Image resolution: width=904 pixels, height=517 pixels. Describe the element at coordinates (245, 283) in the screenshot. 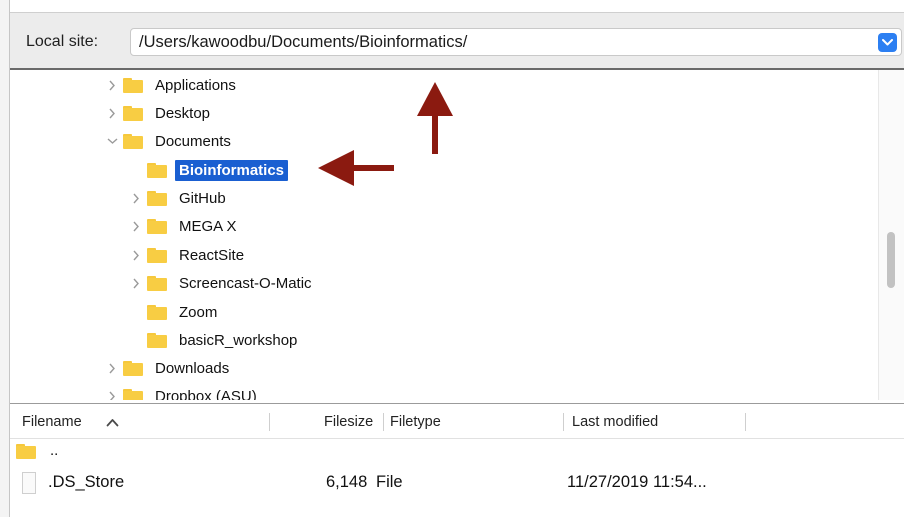

I see `tree-item-label: Screencast-O-Matic` at that location.